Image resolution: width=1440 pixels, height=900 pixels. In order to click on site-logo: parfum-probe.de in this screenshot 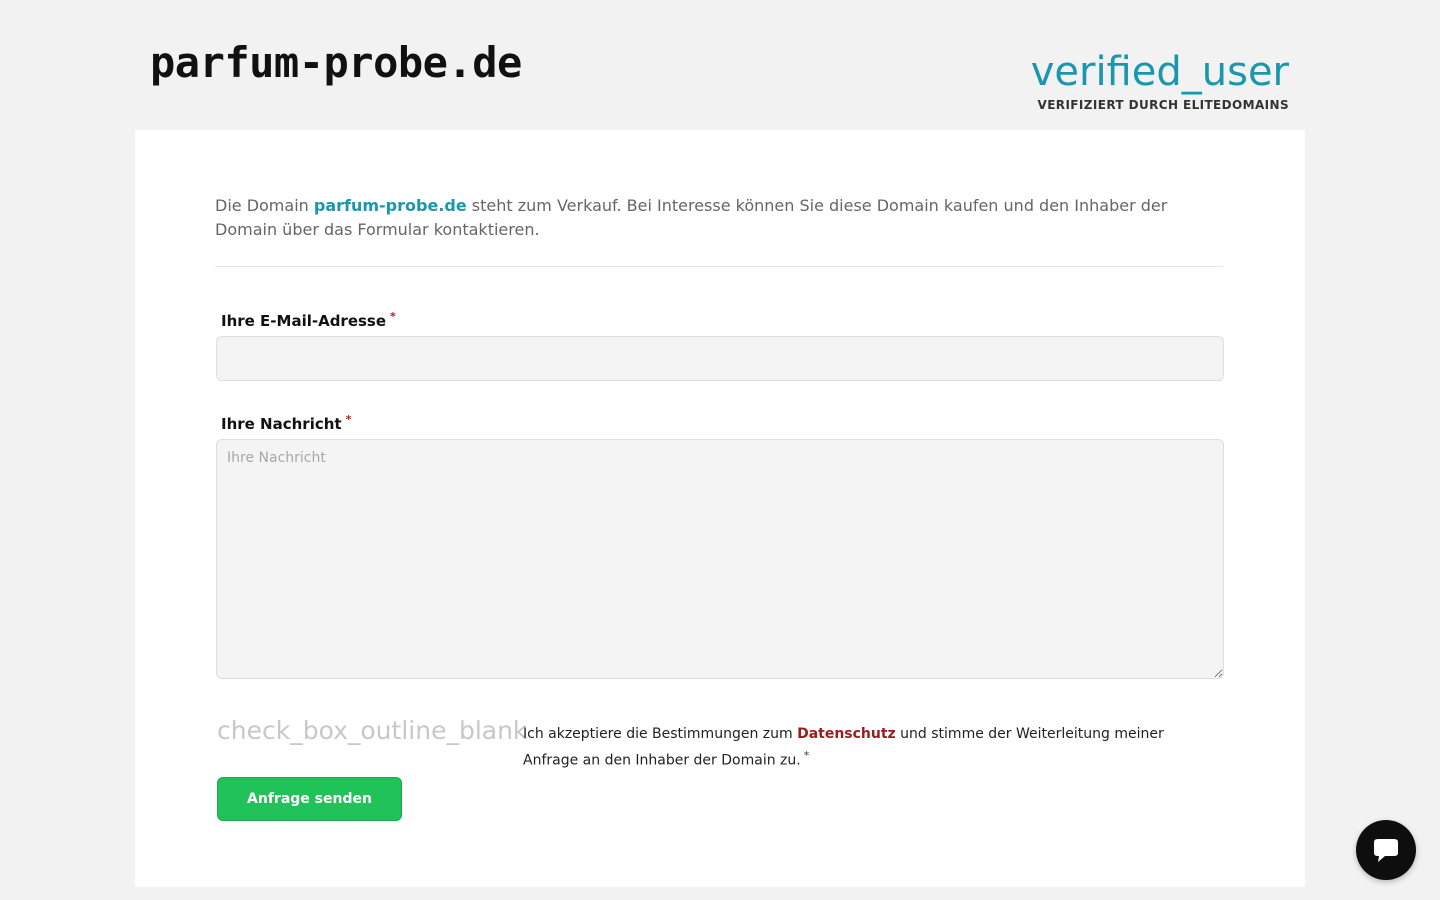, I will do `click(336, 62)`.